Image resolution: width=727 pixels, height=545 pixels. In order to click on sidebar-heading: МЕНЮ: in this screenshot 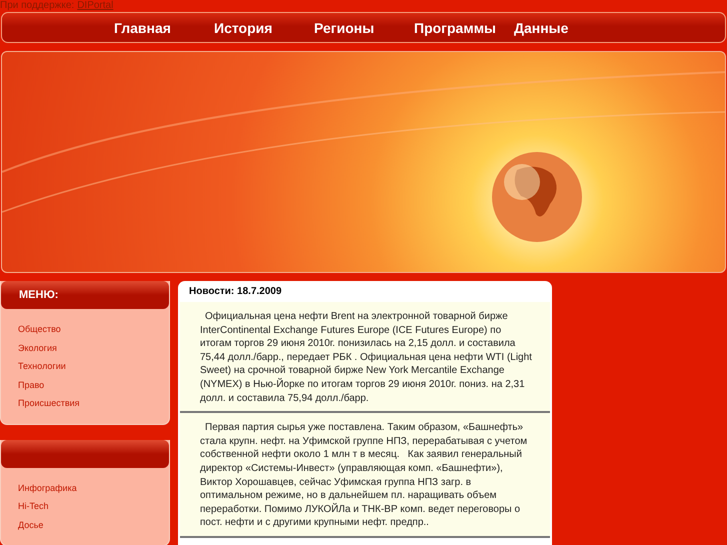, I will do `click(85, 295)`.